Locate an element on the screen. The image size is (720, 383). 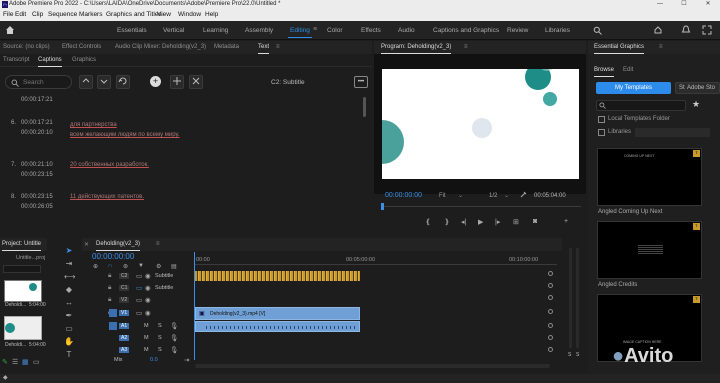
template-thumb-coming-up: COMING UP NEXT T is located at coordinates (649, 177).